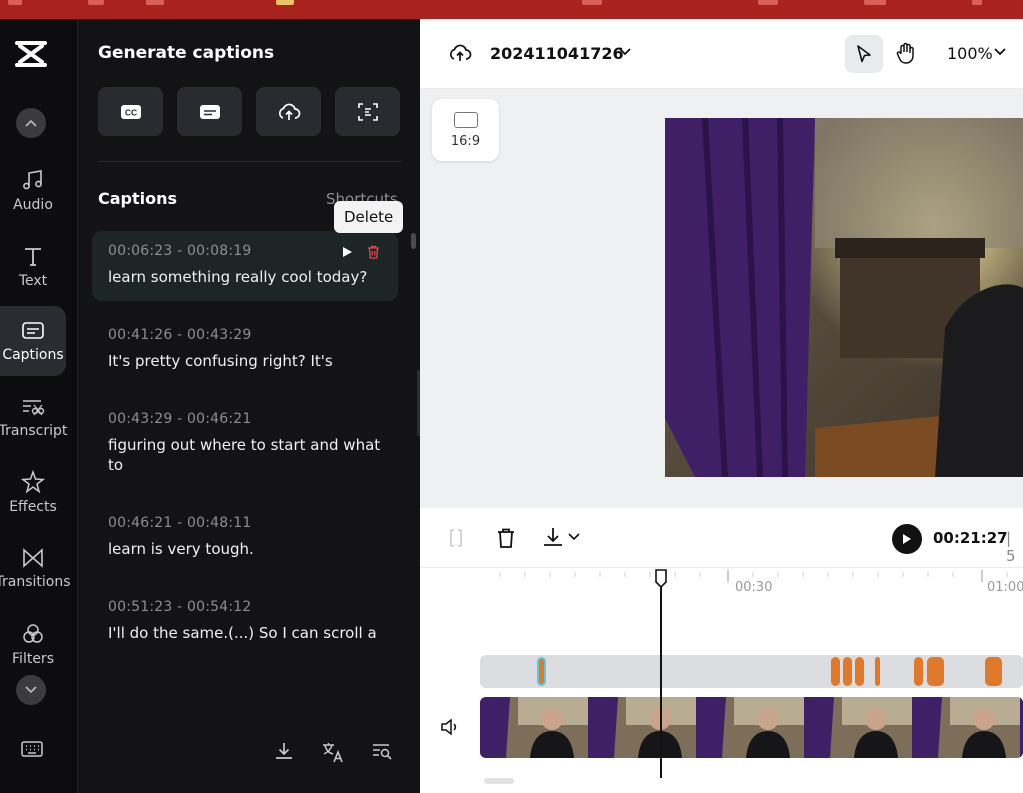 This screenshot has width=1023, height=793. I want to click on upload-captions-button, so click(288, 111).